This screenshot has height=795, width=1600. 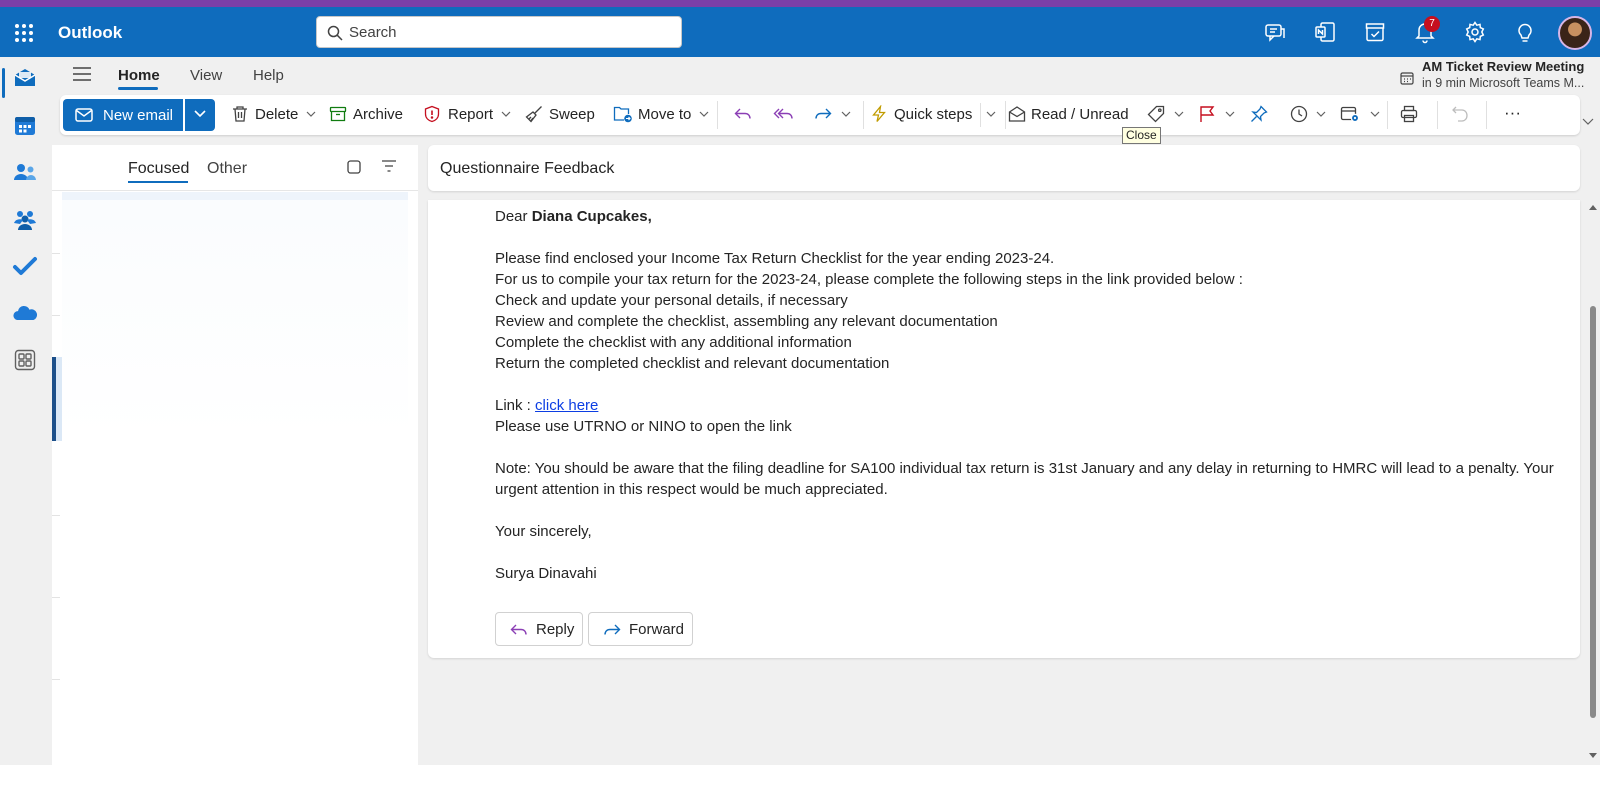 What do you see at coordinates (800, 780) in the screenshot?
I see `bottom-strip` at bounding box center [800, 780].